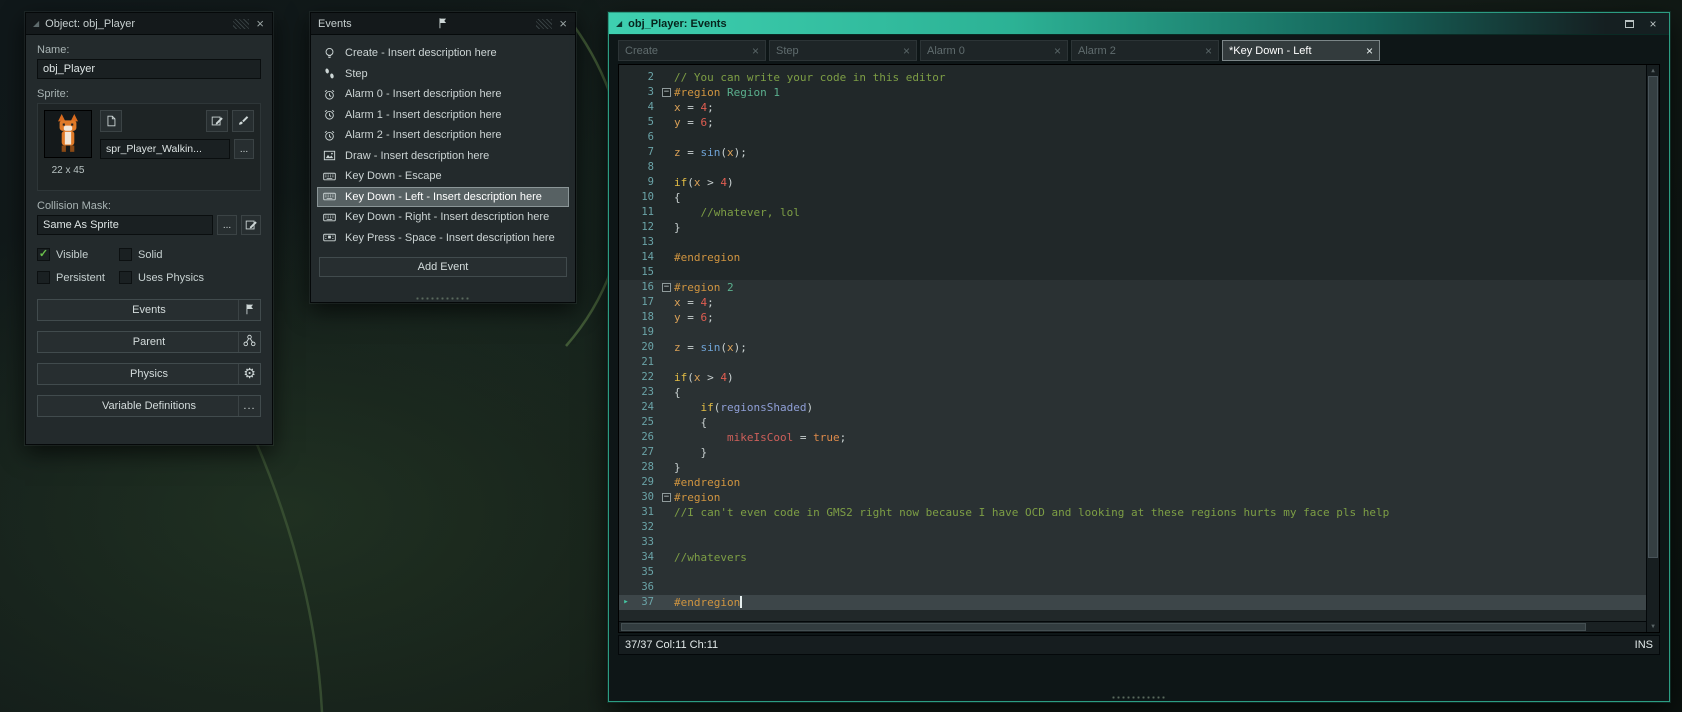 The image size is (1682, 712). I want to click on object-window-titlebar: ◢ Object: obj_Player ×, so click(149, 24).